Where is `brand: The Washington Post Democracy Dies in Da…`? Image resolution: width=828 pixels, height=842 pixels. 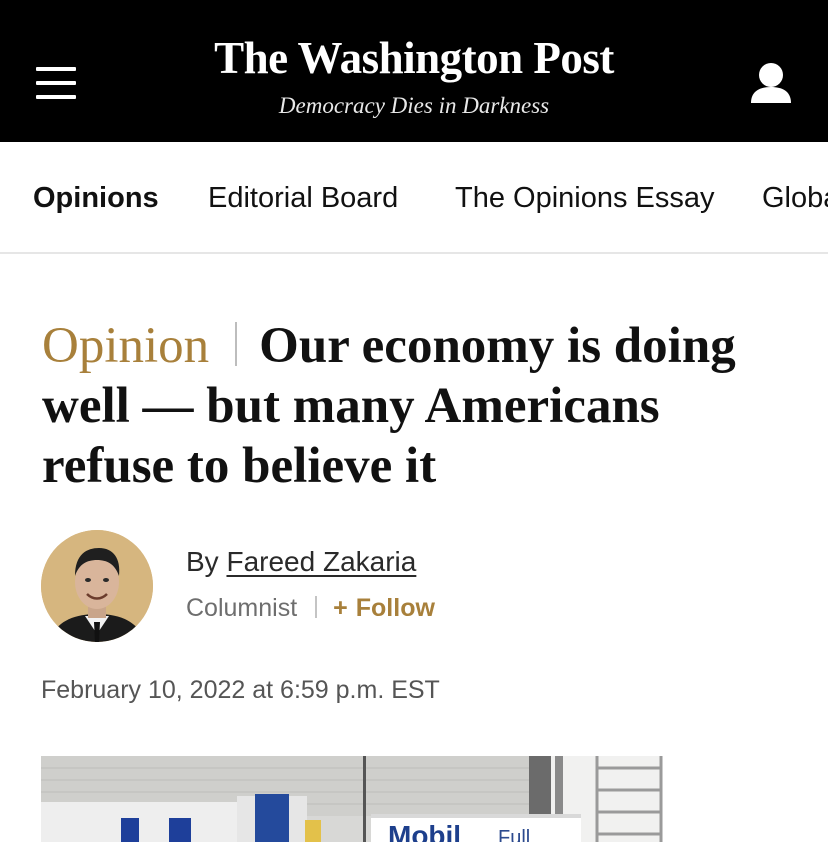 brand: The Washington Post Democracy Dies in Da… is located at coordinates (414, 75).